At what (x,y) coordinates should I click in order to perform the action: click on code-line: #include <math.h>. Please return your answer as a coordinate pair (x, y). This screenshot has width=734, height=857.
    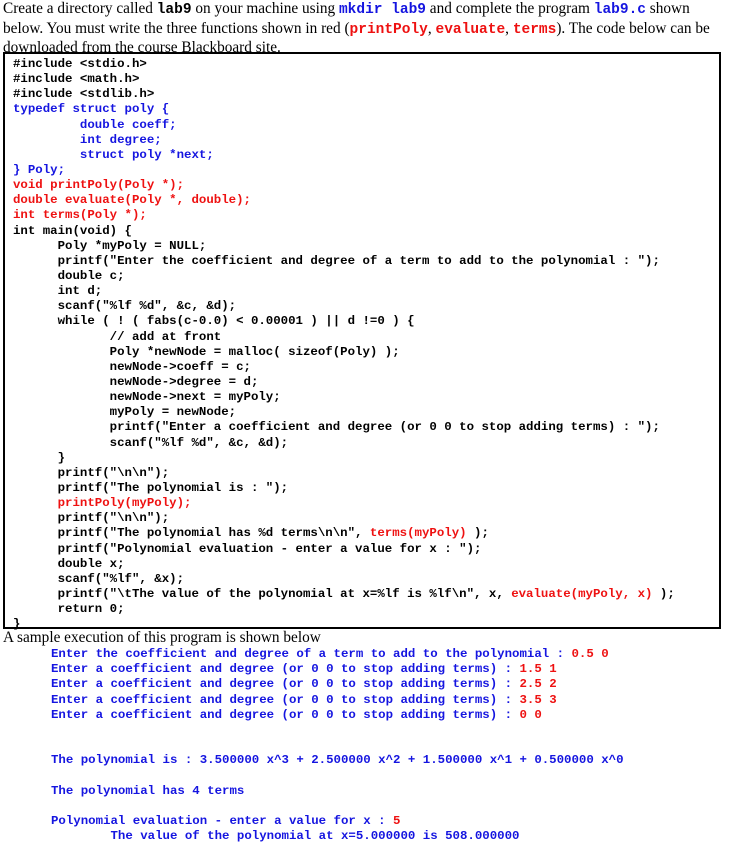
    Looking at the image, I should click on (344, 79).